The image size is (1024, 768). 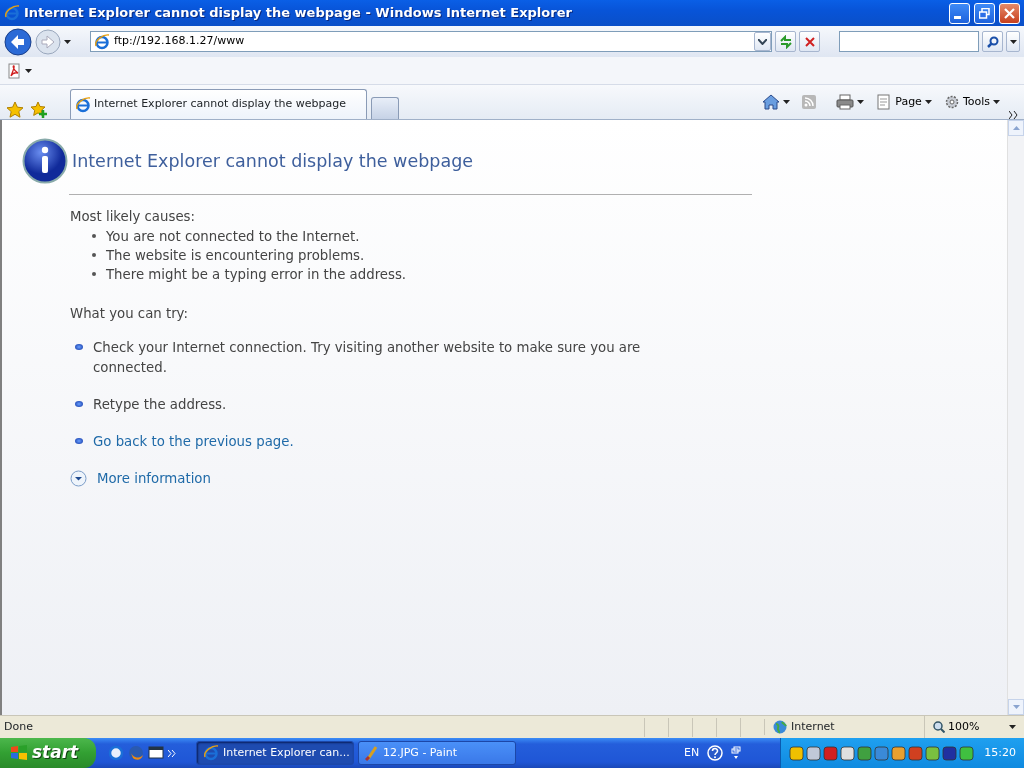 I want to click on stop-icon, so click(x=809, y=41).